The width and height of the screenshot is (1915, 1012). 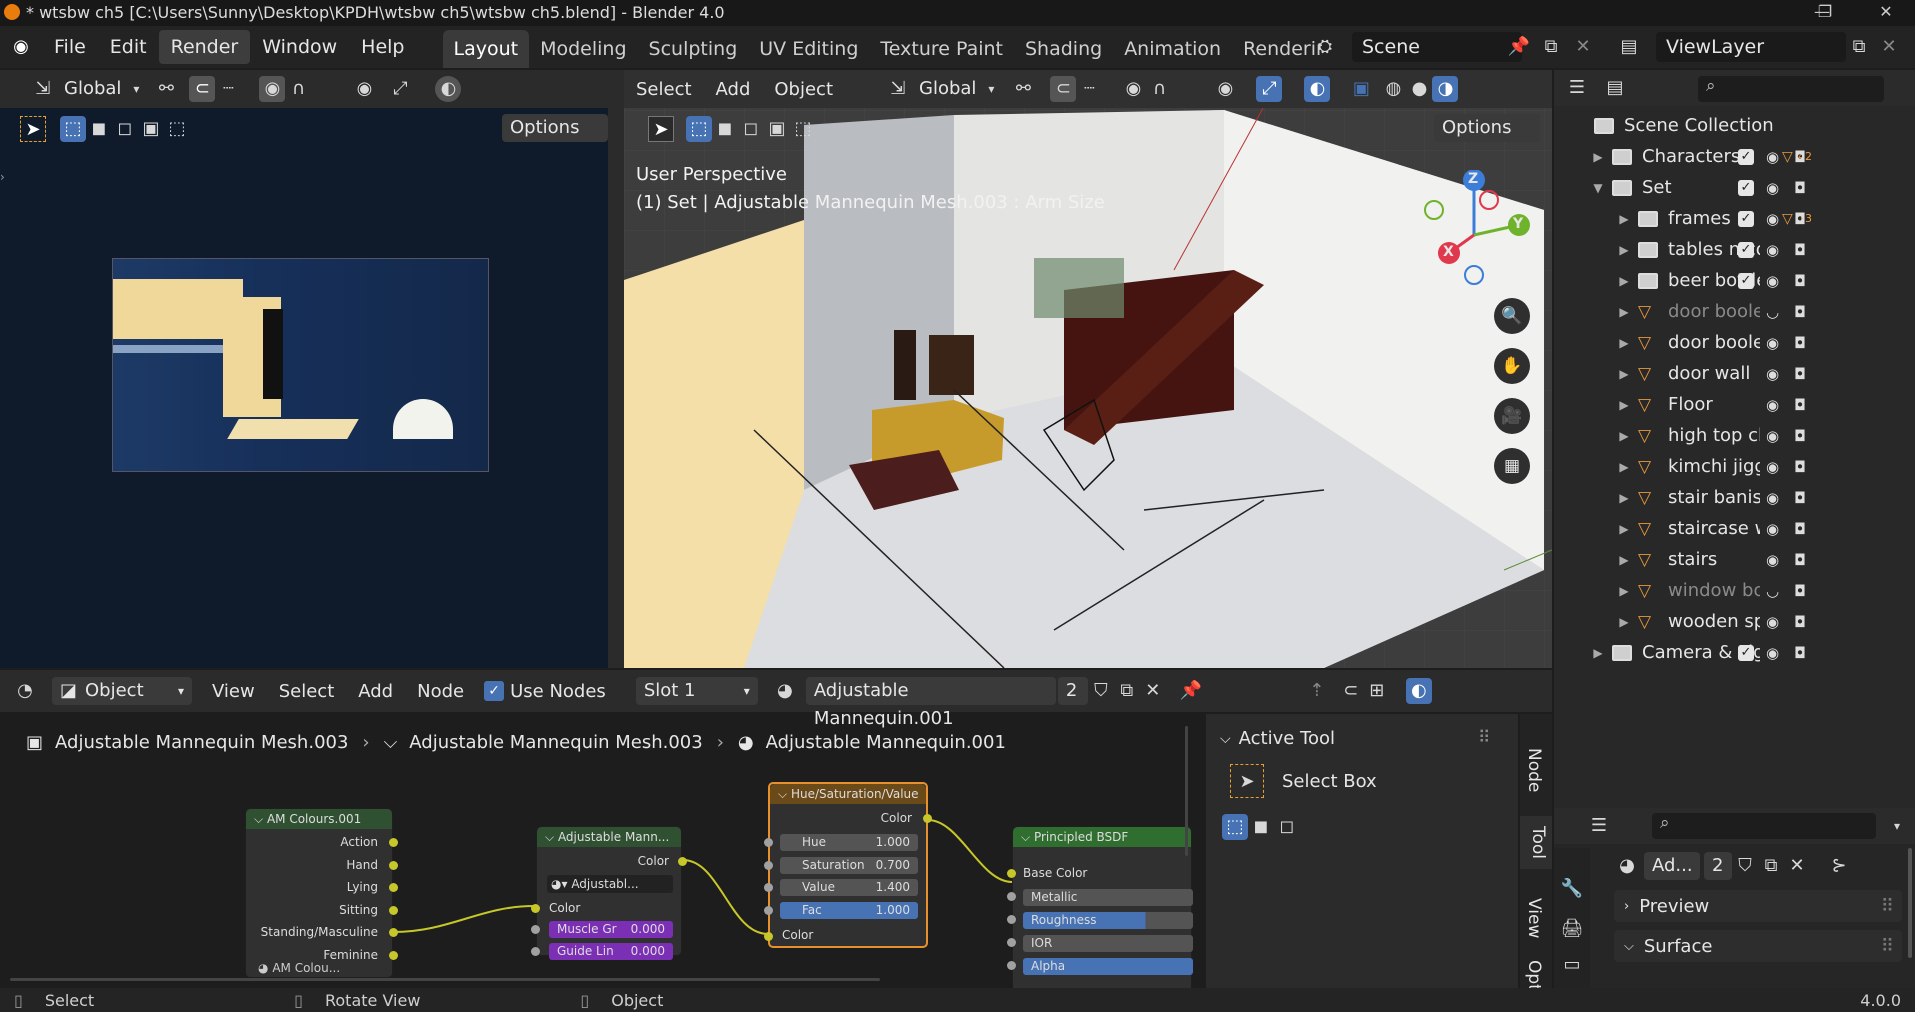 I want to click on viewport-menu-select: Select, so click(x=664, y=89).